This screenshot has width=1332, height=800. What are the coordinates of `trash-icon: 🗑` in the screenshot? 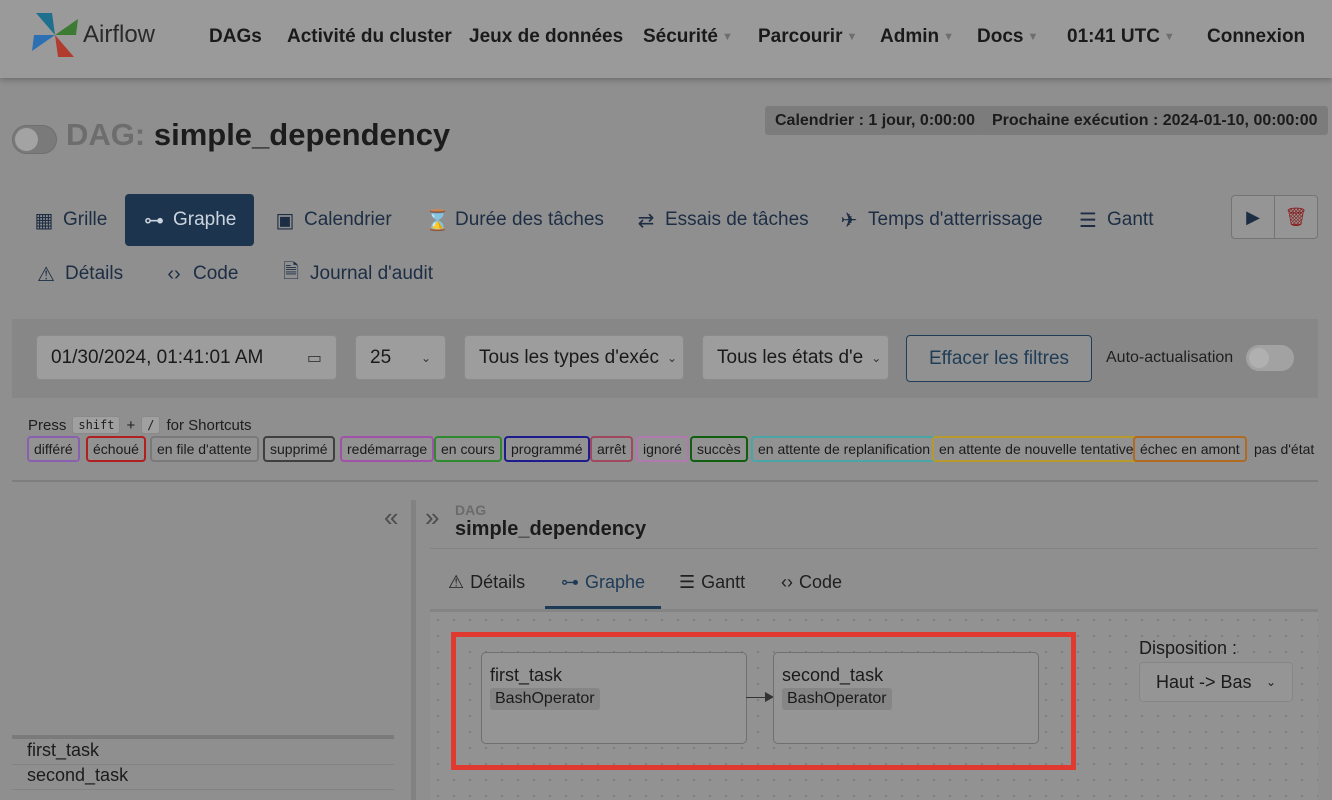 It's located at (1296, 216).